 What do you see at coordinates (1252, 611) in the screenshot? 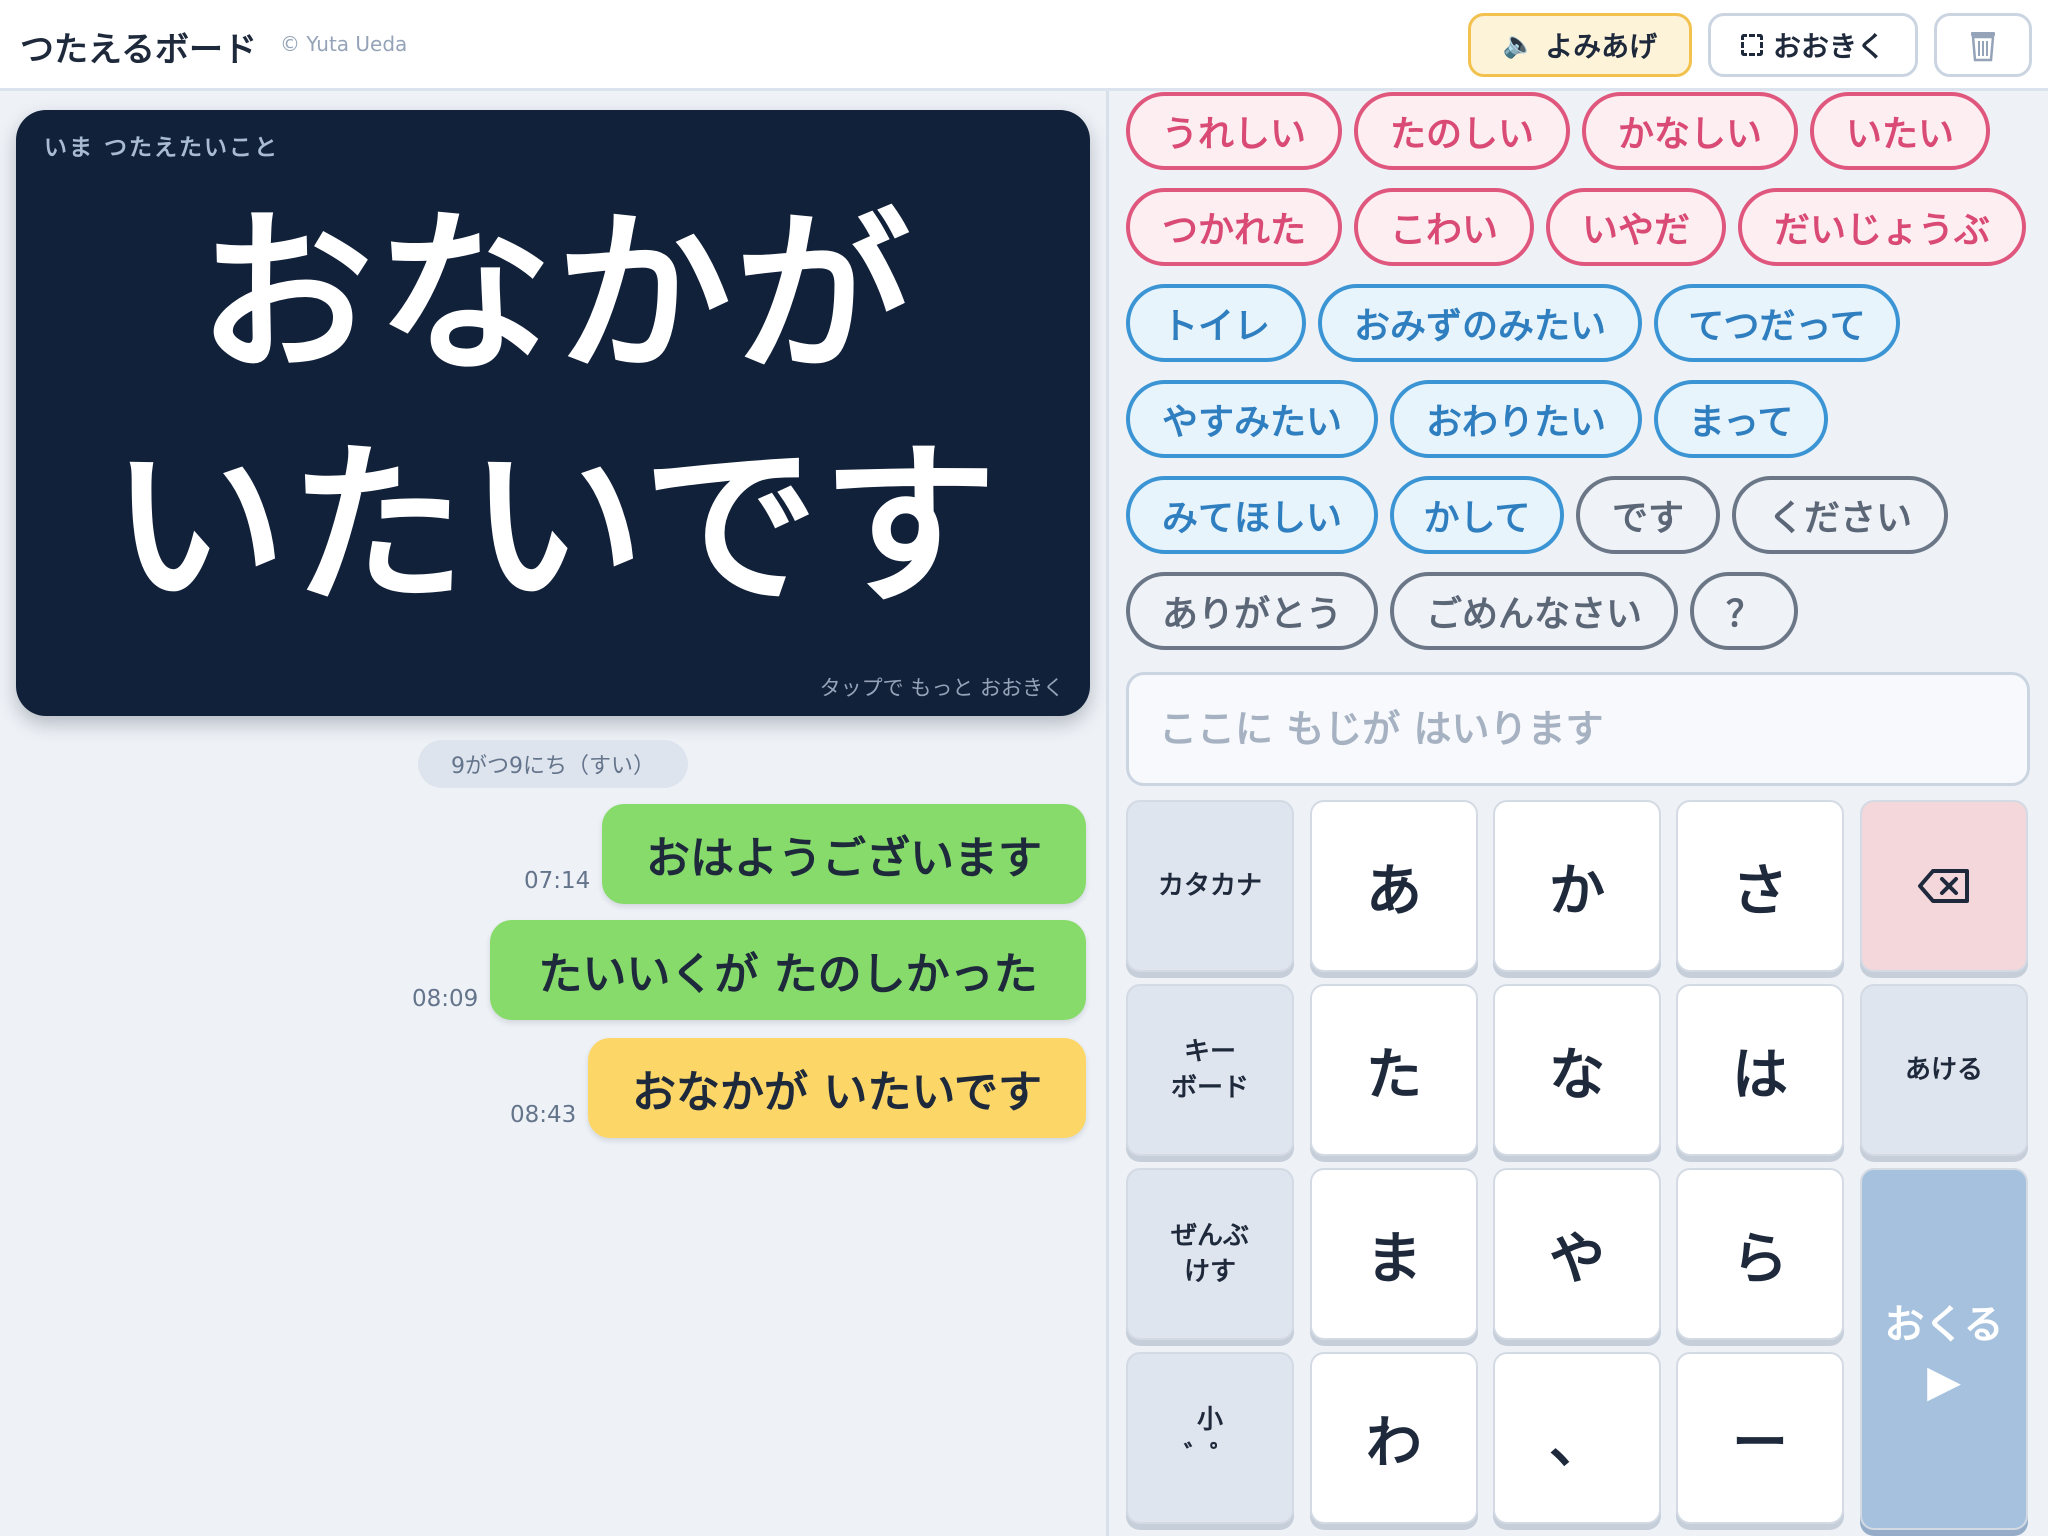
I see `phrase-chip: ありがとう` at bounding box center [1252, 611].